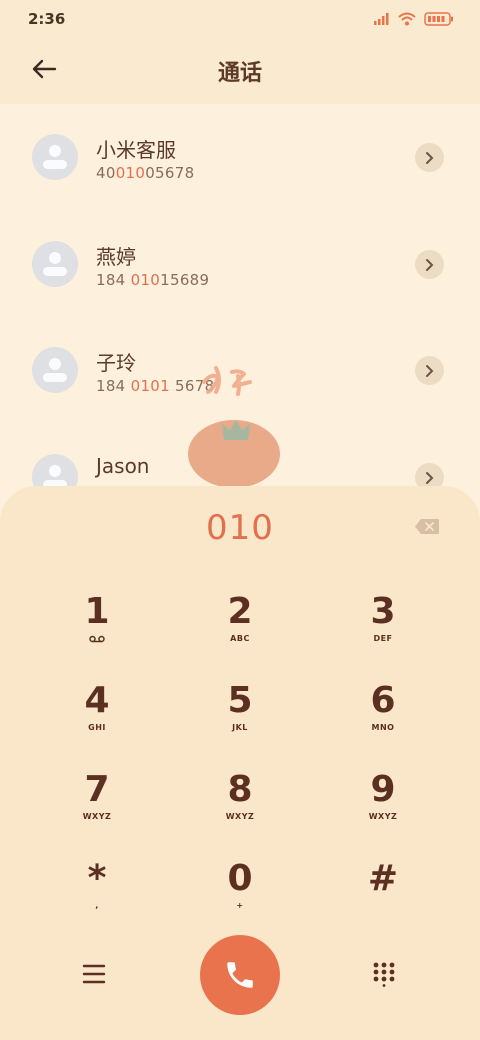  I want to click on dial-key-0: 0 +, so click(240, 893).